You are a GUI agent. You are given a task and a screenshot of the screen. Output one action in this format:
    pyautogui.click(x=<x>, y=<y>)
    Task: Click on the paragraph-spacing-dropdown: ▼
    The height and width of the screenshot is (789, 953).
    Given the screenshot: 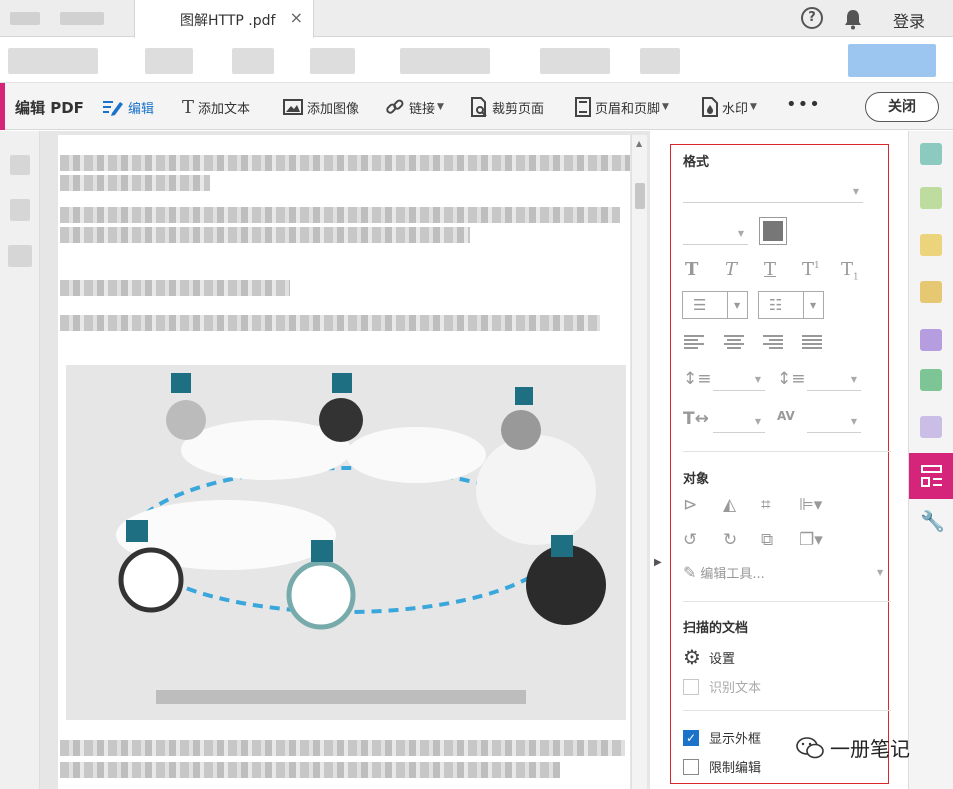 What is the action you would take?
    pyautogui.click(x=834, y=380)
    